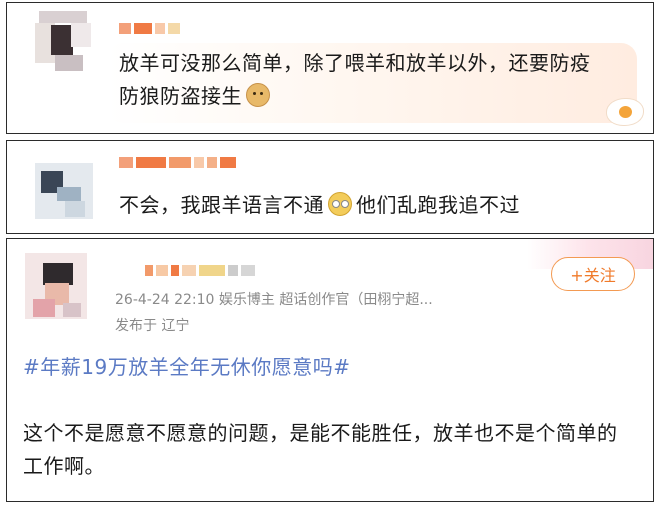 Image resolution: width=660 pixels, height=506 pixels. Describe the element at coordinates (379, 96) in the screenshot. I see `comment-line-2: 防狼防盗接生` at that location.